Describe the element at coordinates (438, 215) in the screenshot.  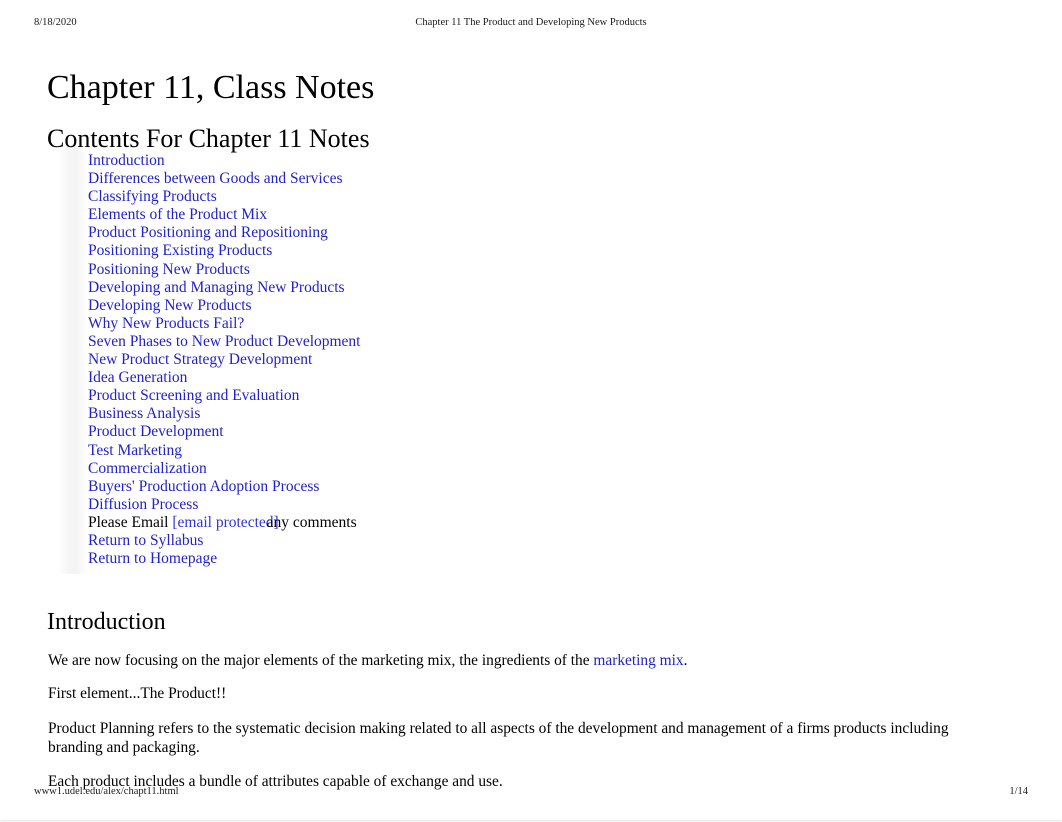
I see `list-item: Elements of the Product Mix` at that location.